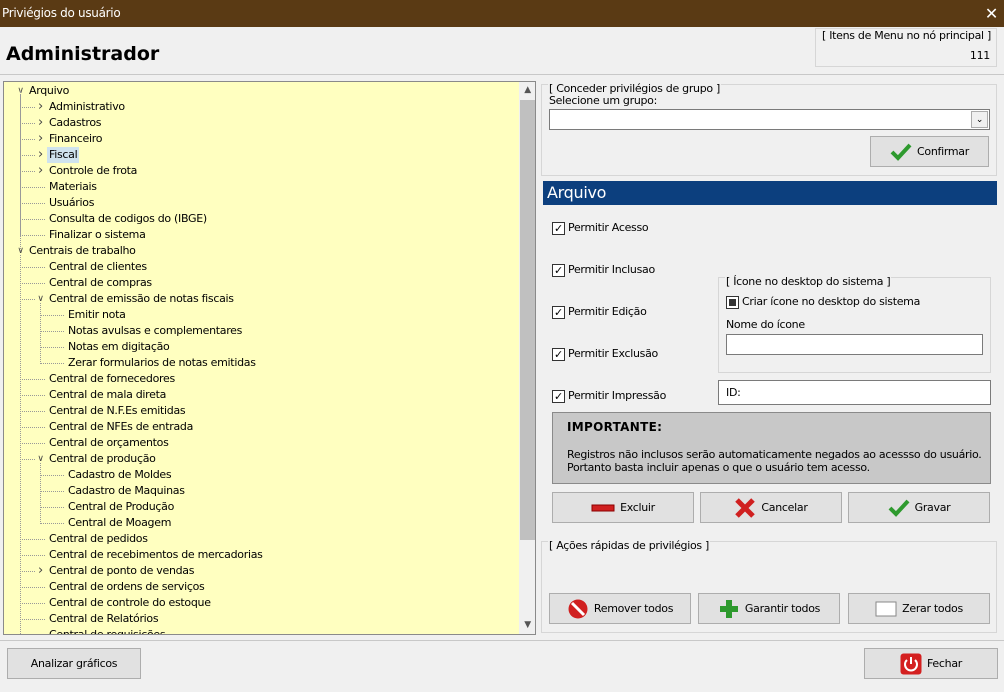  I want to click on desktop-icon-caption: [ Ícone no desktop do sistema ], so click(808, 281).